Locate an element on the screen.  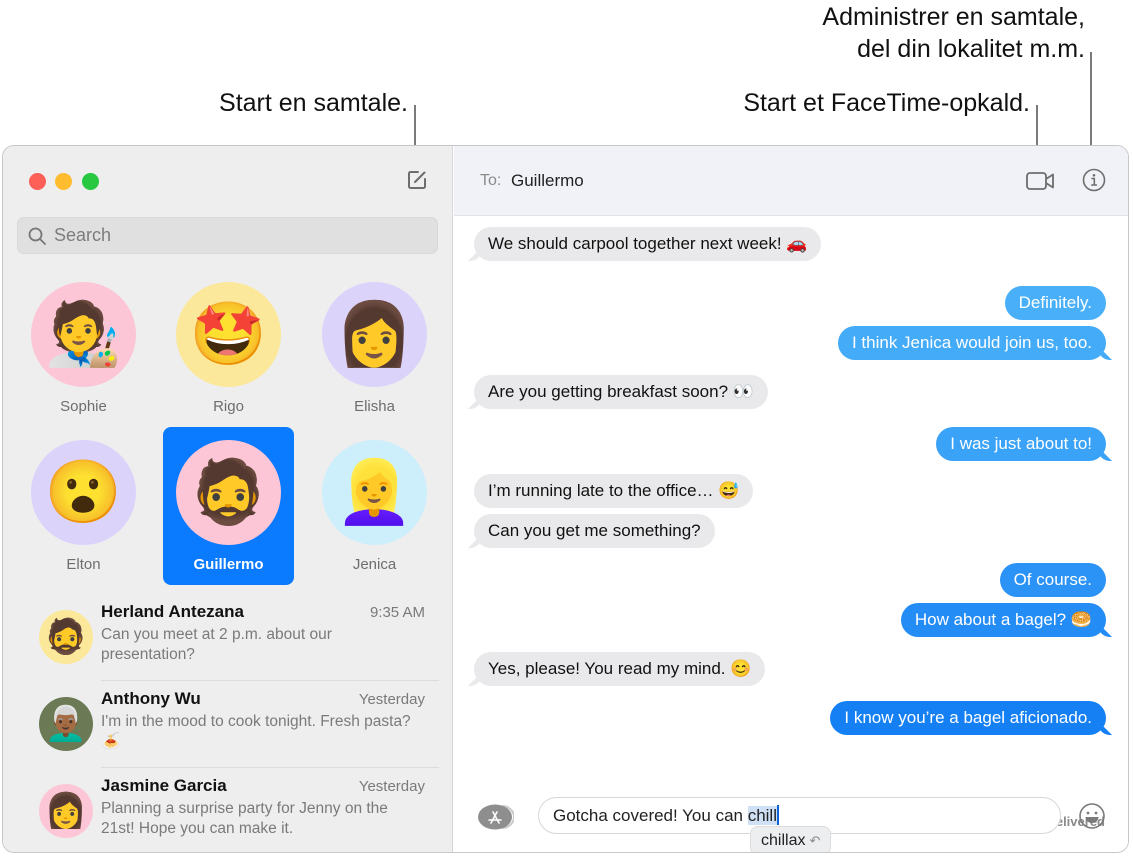
outgoing-message: I think Jenica would join us, too. is located at coordinates (971, 343).